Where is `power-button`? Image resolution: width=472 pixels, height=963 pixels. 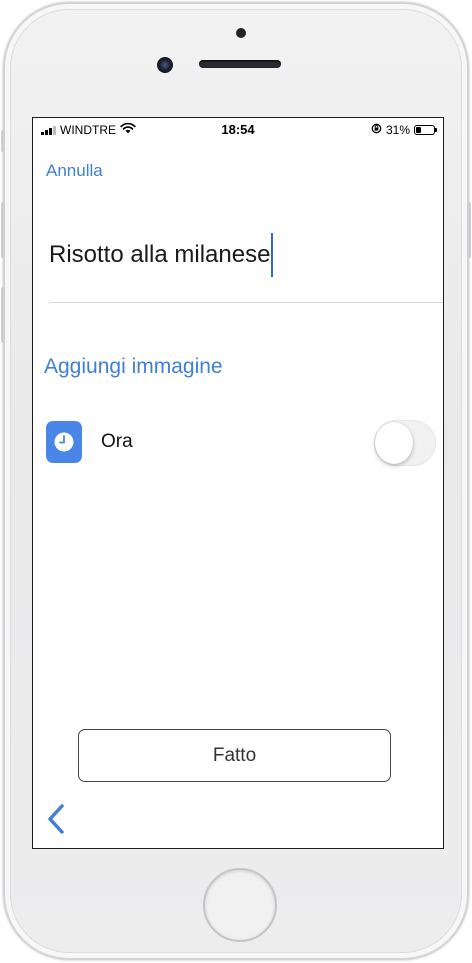
power-button is located at coordinates (469, 230).